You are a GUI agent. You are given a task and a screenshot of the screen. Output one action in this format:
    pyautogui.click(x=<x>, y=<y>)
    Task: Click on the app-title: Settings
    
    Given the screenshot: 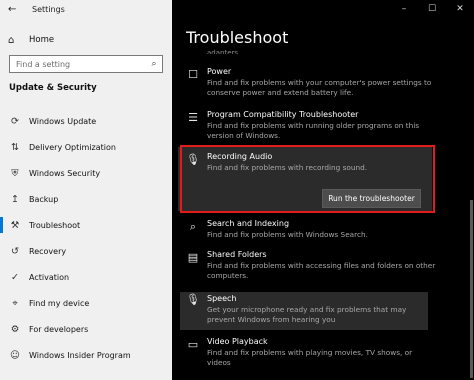 What is the action you would take?
    pyautogui.click(x=48, y=9)
    